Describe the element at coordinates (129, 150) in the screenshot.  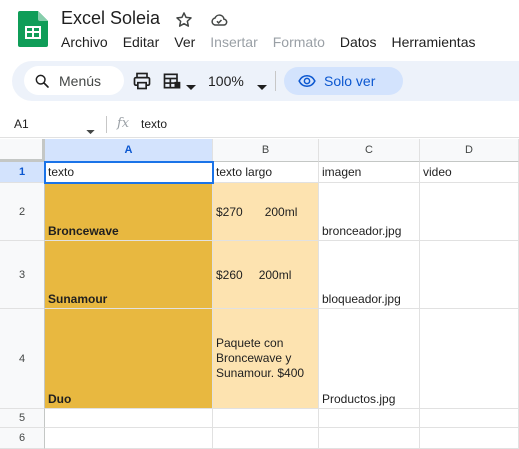
I see `column-header-a: A` at that location.